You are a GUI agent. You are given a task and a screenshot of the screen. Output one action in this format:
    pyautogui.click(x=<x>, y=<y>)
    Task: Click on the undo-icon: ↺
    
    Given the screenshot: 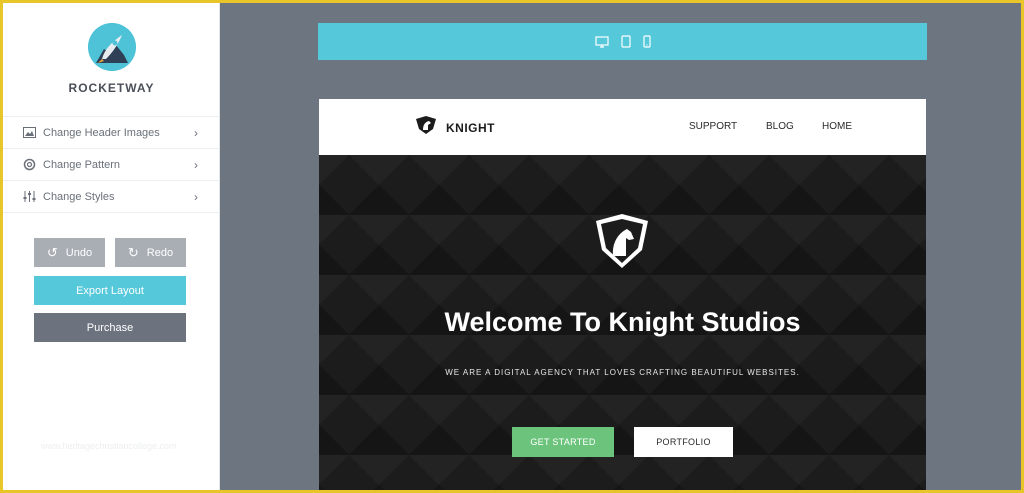 What is the action you would take?
    pyautogui.click(x=52, y=252)
    